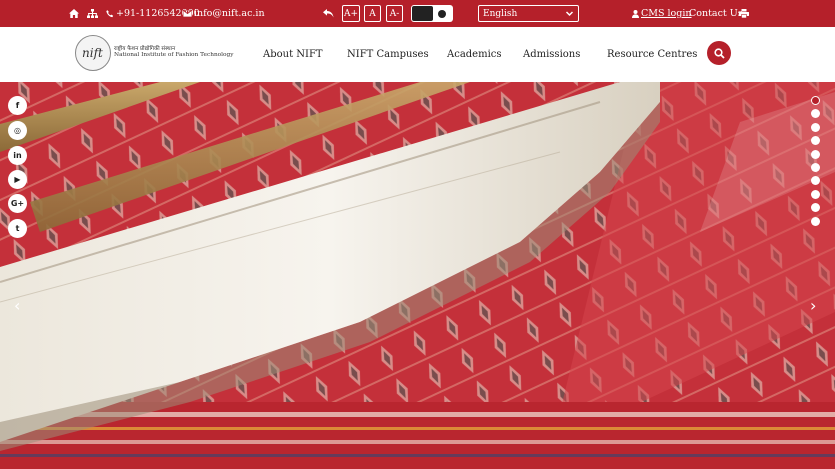 The image size is (835, 469). I want to click on contact-us-link: Contact Us, so click(716, 13).